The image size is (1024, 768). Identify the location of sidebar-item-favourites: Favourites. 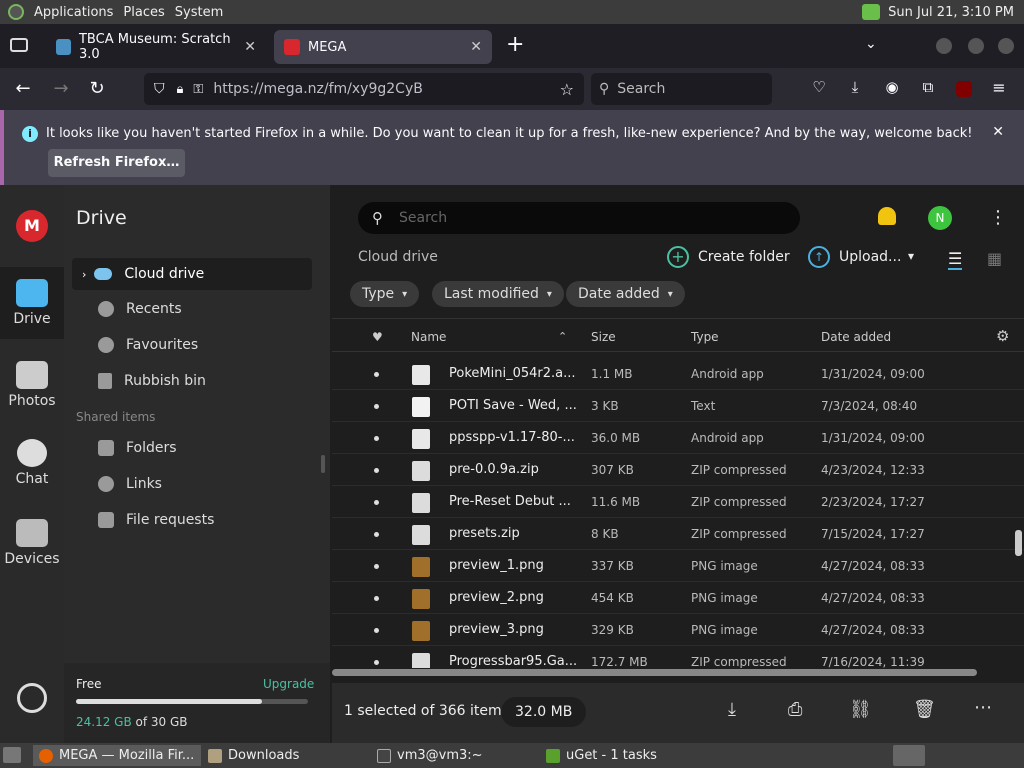
(192, 345).